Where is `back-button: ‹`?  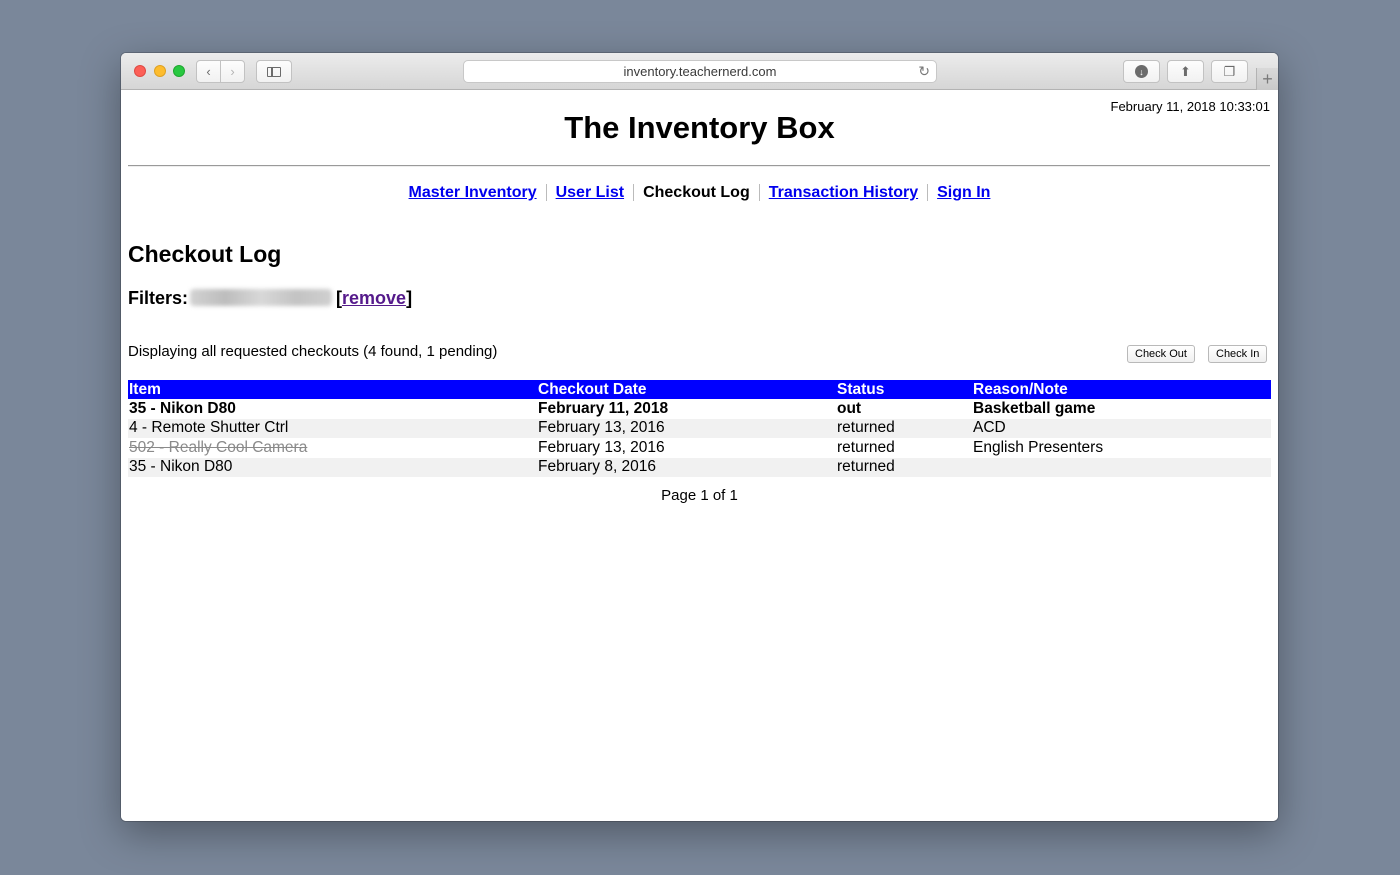 back-button: ‹ is located at coordinates (208, 71).